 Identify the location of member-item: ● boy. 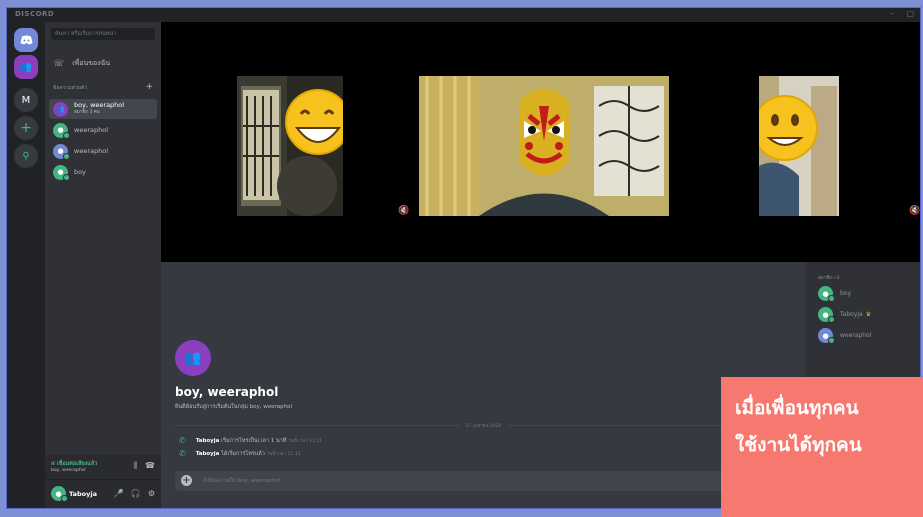
(835, 294).